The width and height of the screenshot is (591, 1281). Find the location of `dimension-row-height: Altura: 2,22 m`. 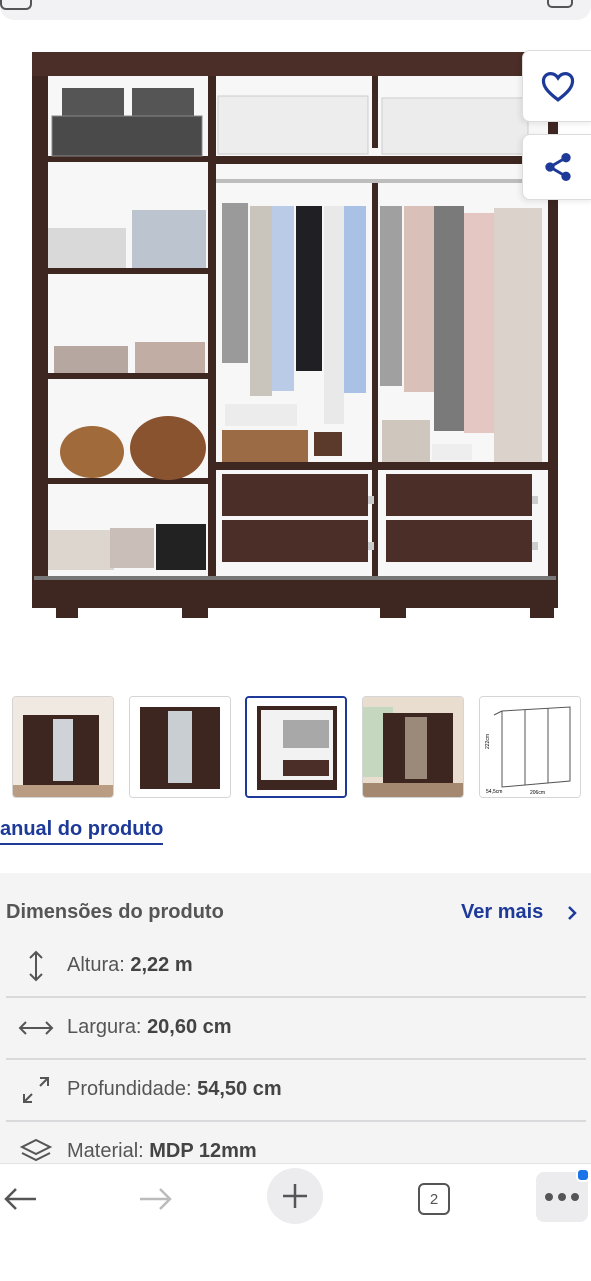

dimension-row-height: Altura: 2,22 m is located at coordinates (296, 966).